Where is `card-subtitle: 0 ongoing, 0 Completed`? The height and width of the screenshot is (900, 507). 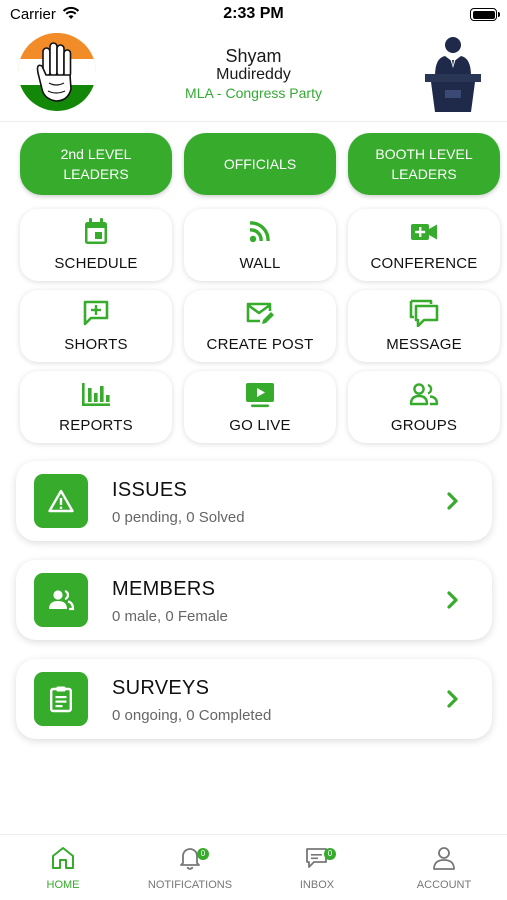 card-subtitle: 0 ongoing, 0 Completed is located at coordinates (192, 715).